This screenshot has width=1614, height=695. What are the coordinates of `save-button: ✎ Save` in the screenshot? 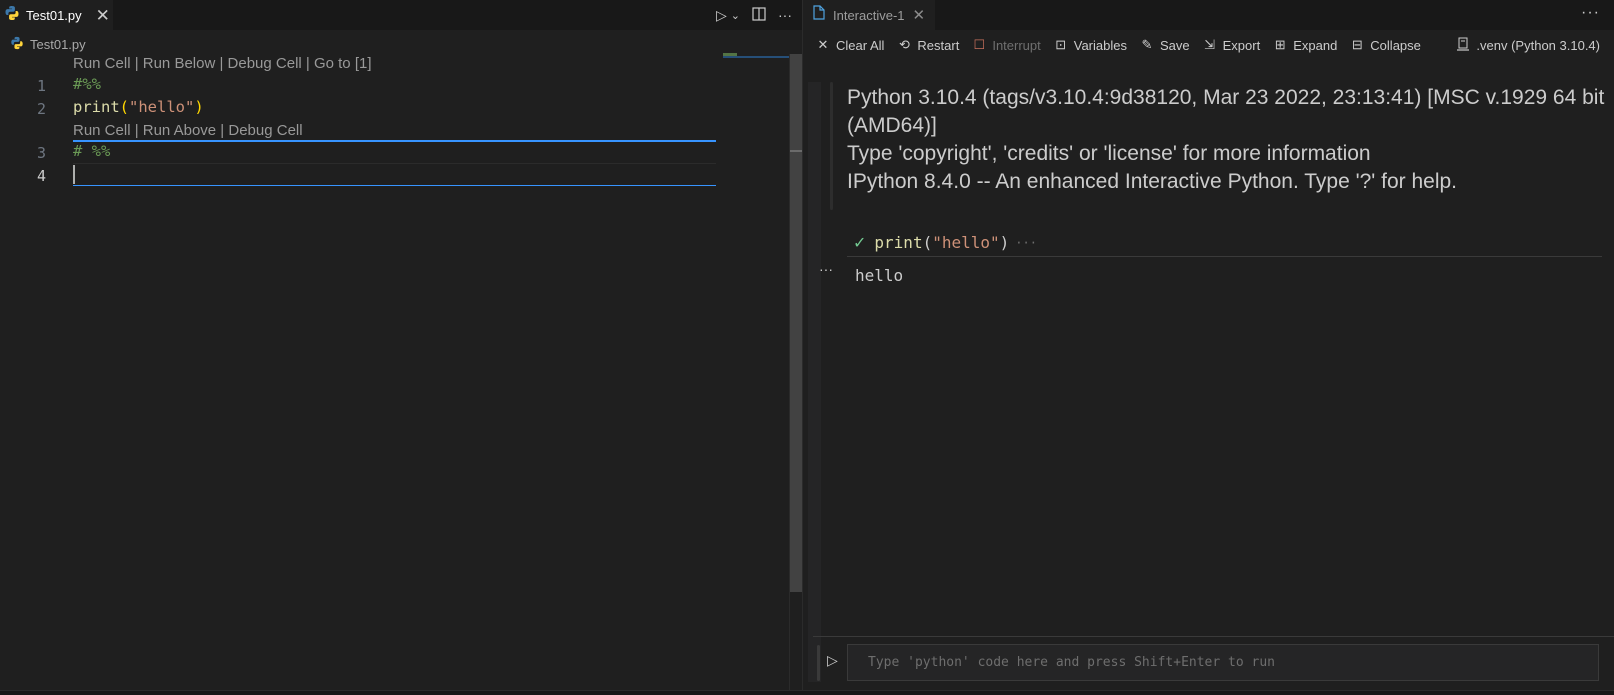 It's located at (1164, 45).